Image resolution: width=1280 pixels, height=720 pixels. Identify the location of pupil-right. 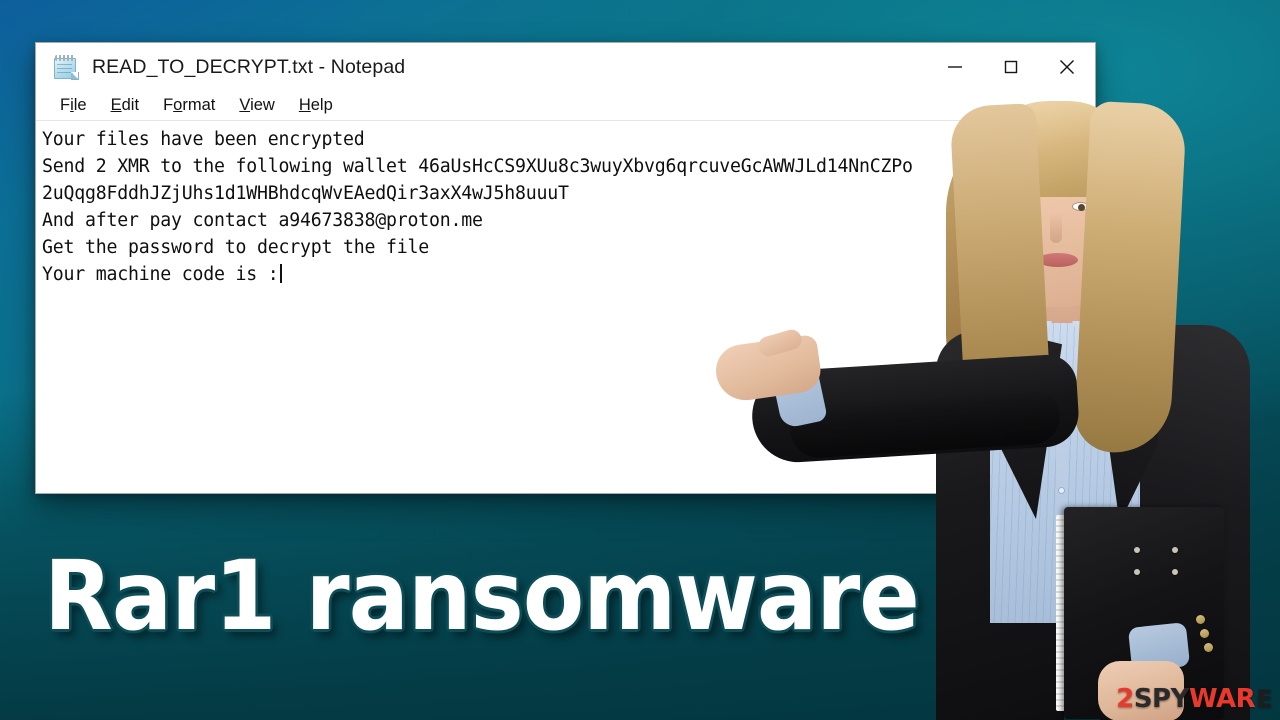
(1081, 207).